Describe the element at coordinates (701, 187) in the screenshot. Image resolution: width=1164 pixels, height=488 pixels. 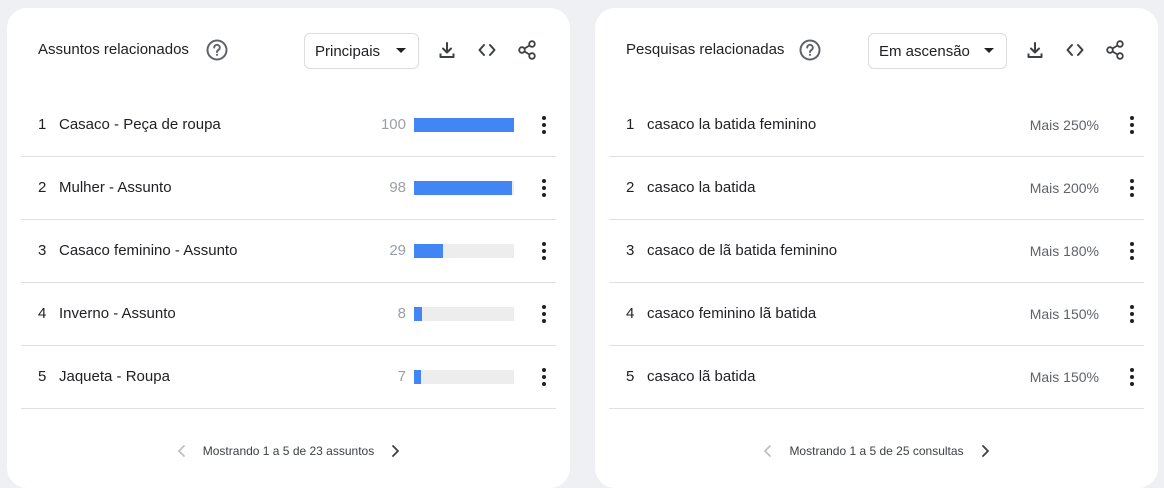
I see `row-label: casaco la batida` at that location.